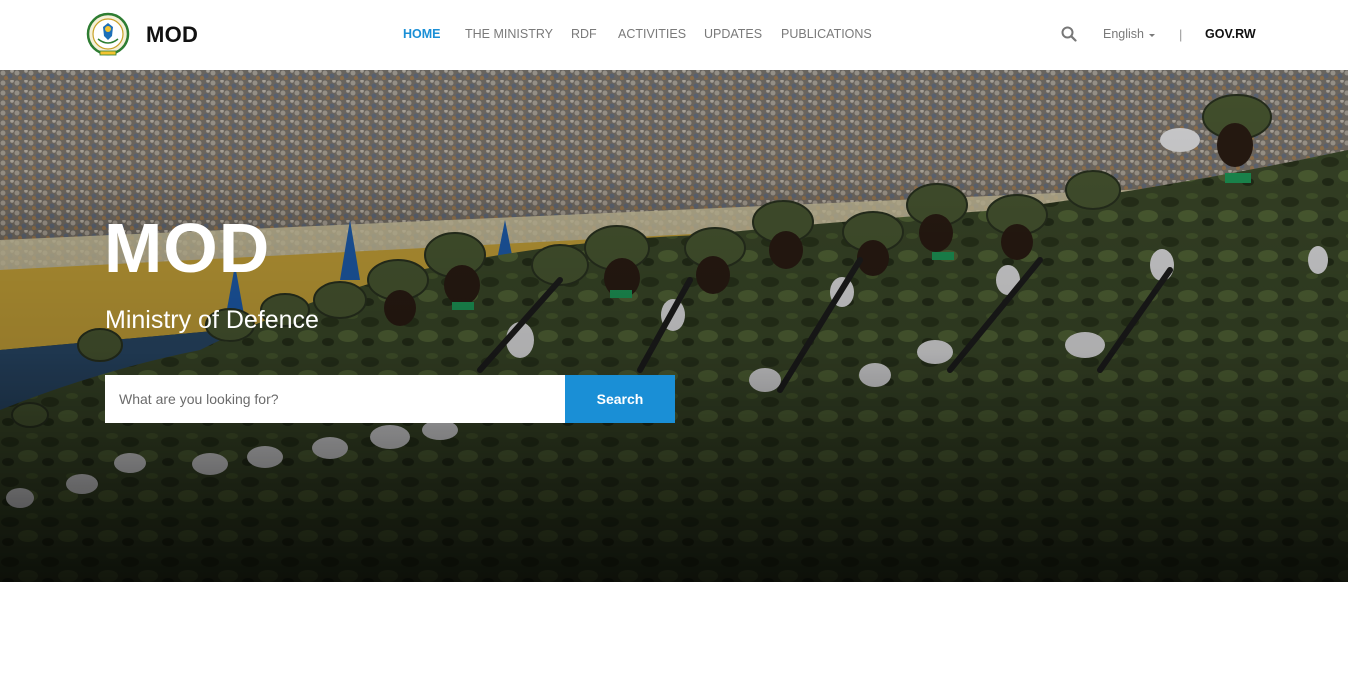  What do you see at coordinates (335, 399) in the screenshot?
I see `hero-search-input` at bounding box center [335, 399].